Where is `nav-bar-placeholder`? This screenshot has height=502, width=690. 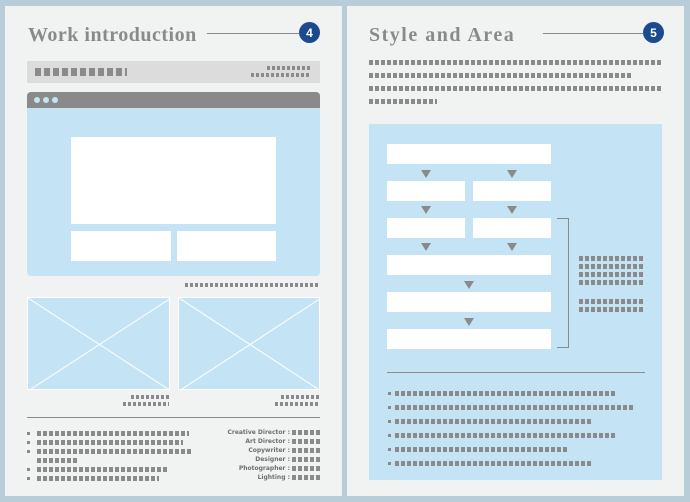 nav-bar-placeholder is located at coordinates (173, 72).